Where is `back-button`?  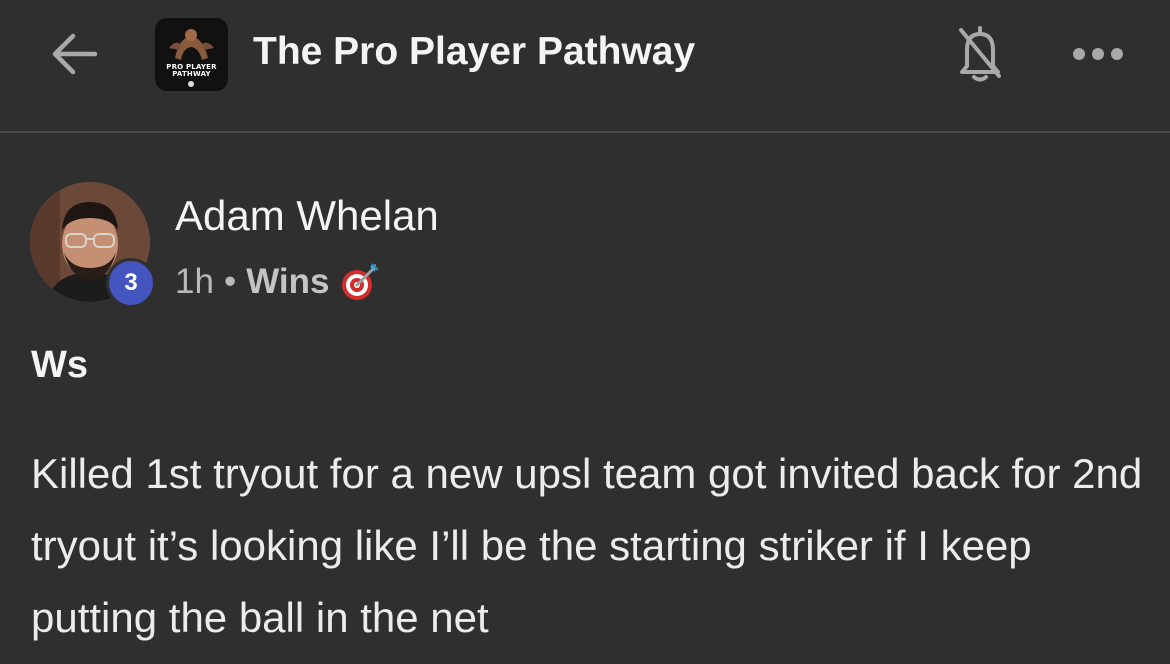
back-button is located at coordinates (74, 54).